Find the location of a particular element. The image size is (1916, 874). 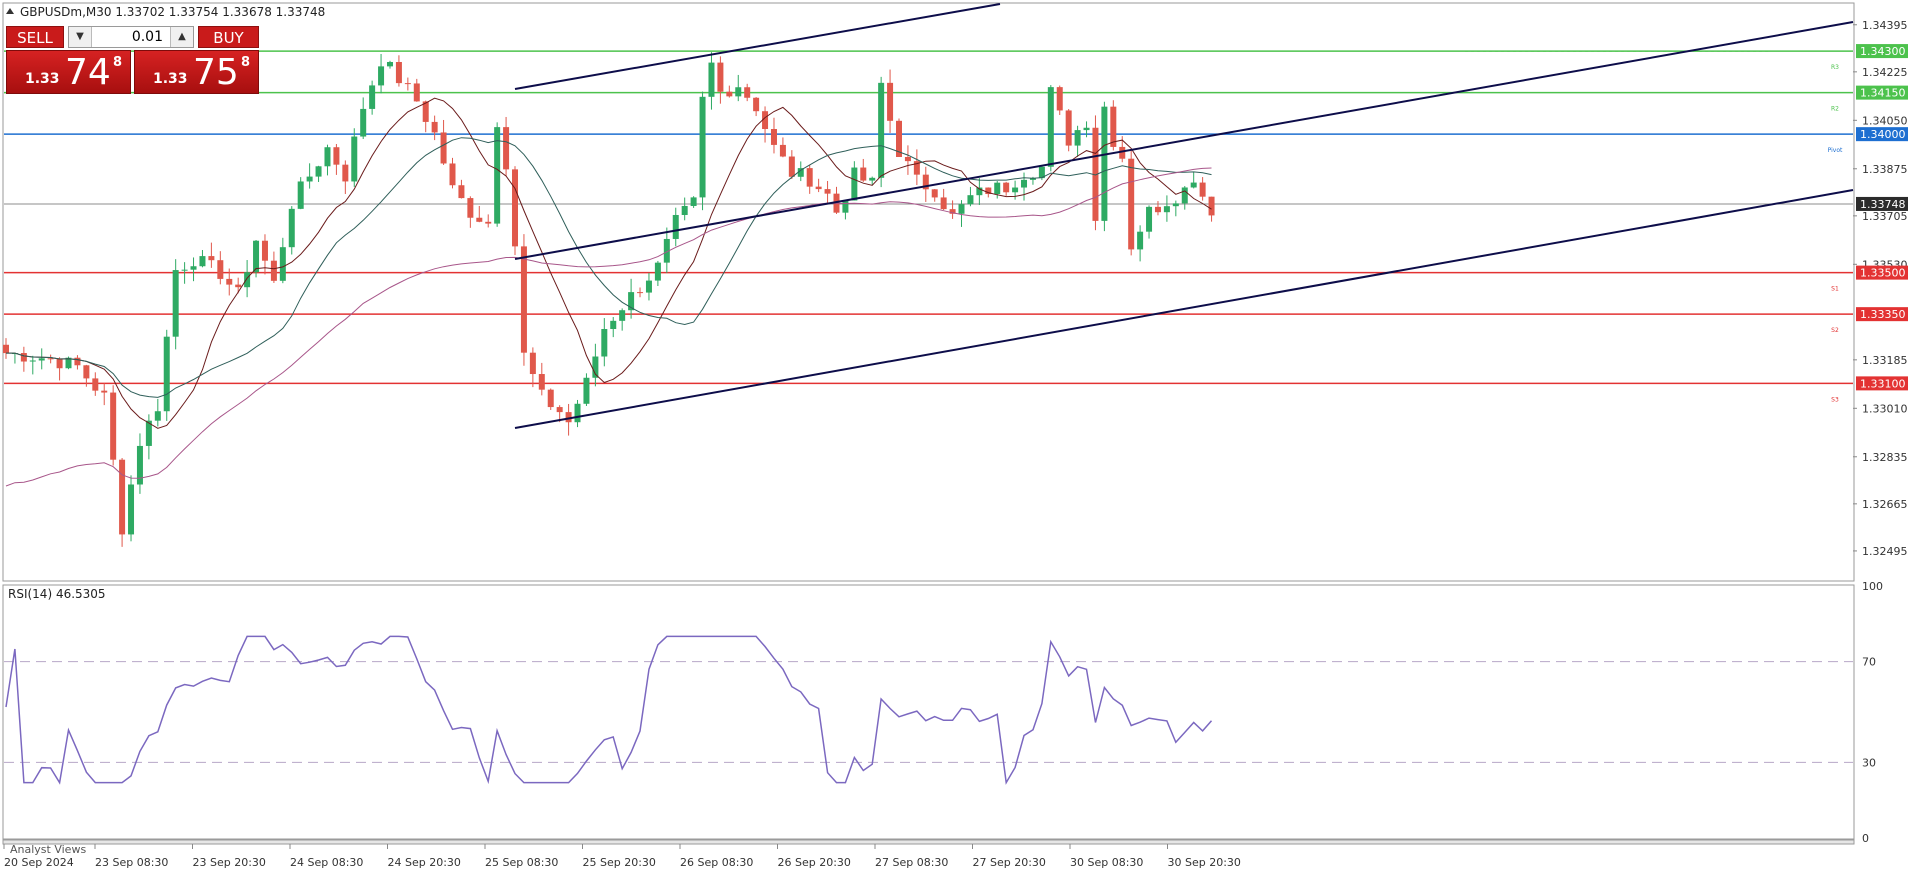

sell-price-button: 1.33 74 8 is located at coordinates (68, 72).